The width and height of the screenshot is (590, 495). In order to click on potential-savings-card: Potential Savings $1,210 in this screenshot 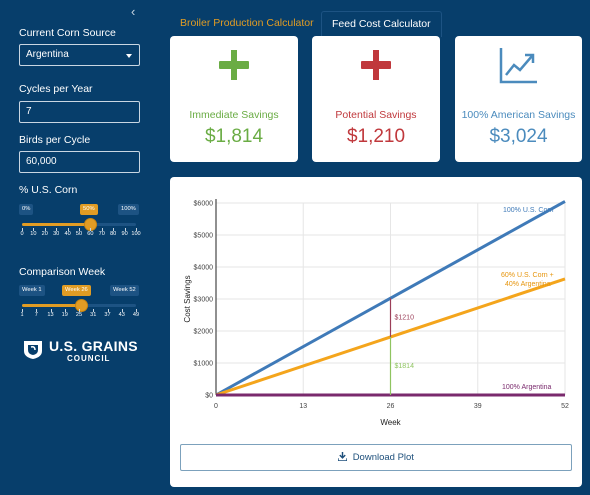, I will do `click(376, 99)`.